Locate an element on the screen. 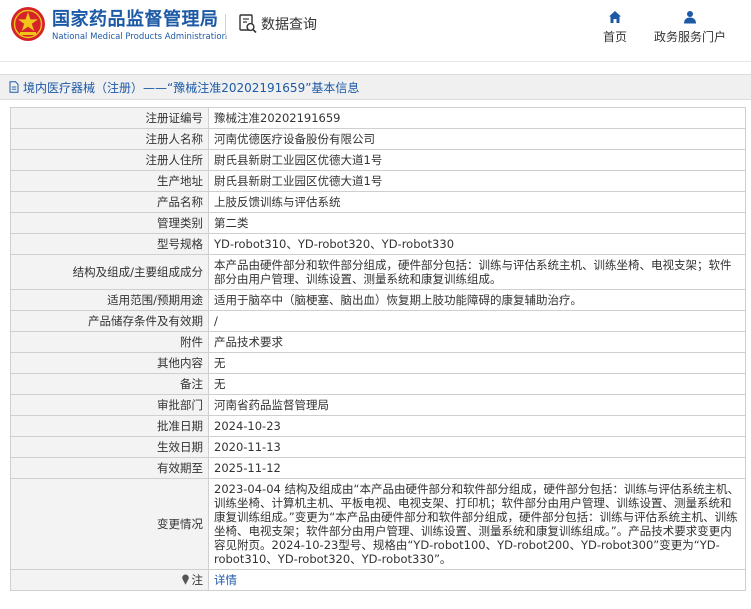  data-query-label: 数据查询 is located at coordinates (289, 25).